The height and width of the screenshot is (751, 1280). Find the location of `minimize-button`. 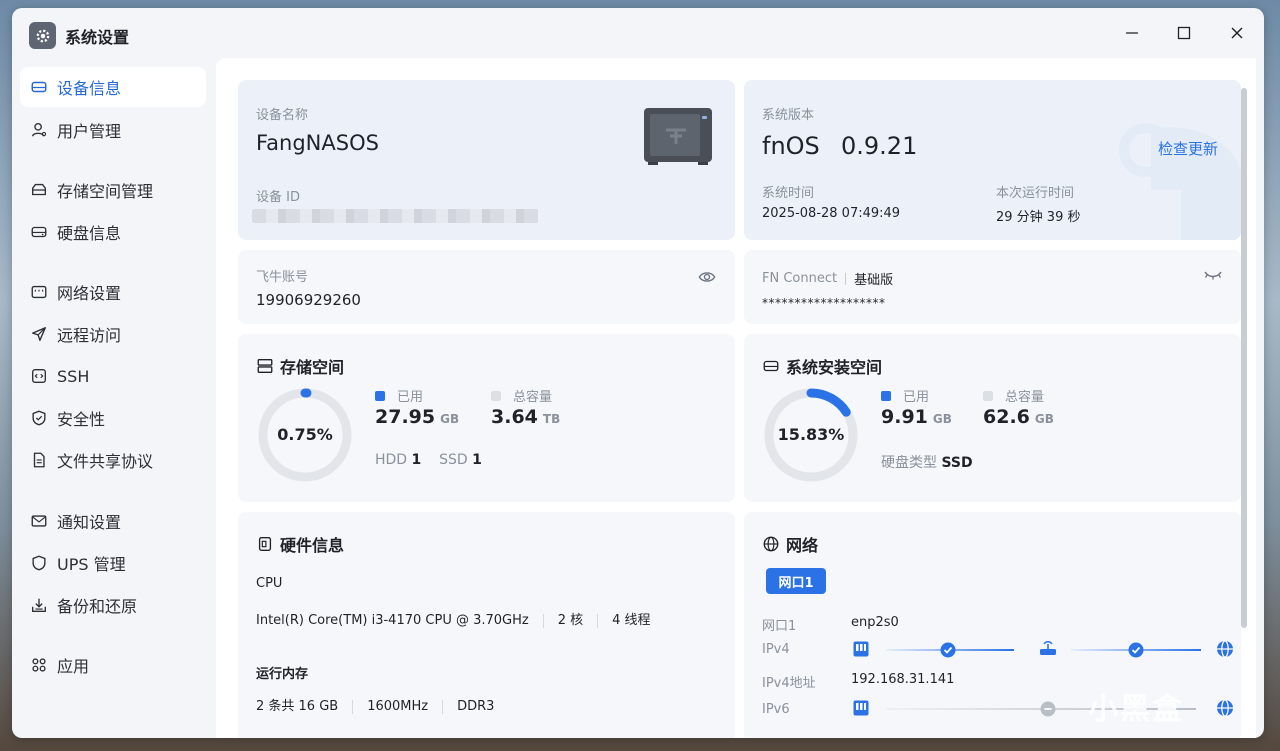

minimize-button is located at coordinates (1132, 33).